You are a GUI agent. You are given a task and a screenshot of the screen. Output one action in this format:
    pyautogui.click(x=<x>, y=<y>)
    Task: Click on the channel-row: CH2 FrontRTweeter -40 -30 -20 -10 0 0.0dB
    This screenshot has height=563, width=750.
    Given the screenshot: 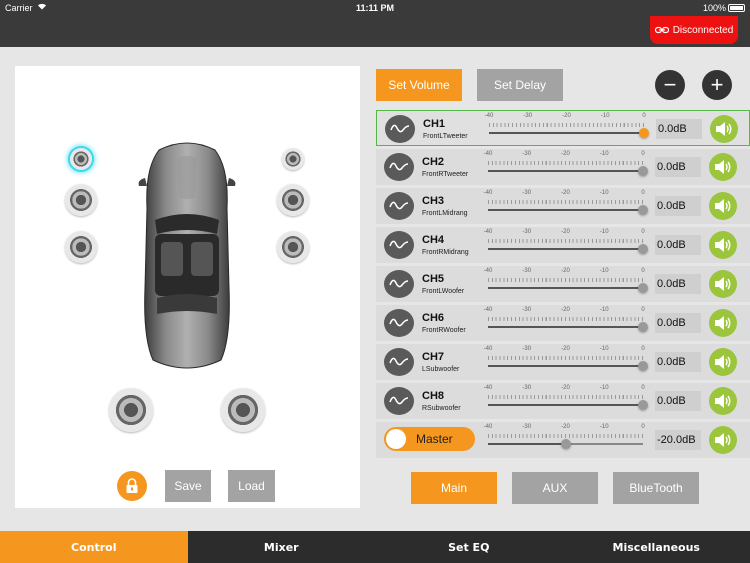 What is the action you would take?
    pyautogui.click(x=563, y=167)
    